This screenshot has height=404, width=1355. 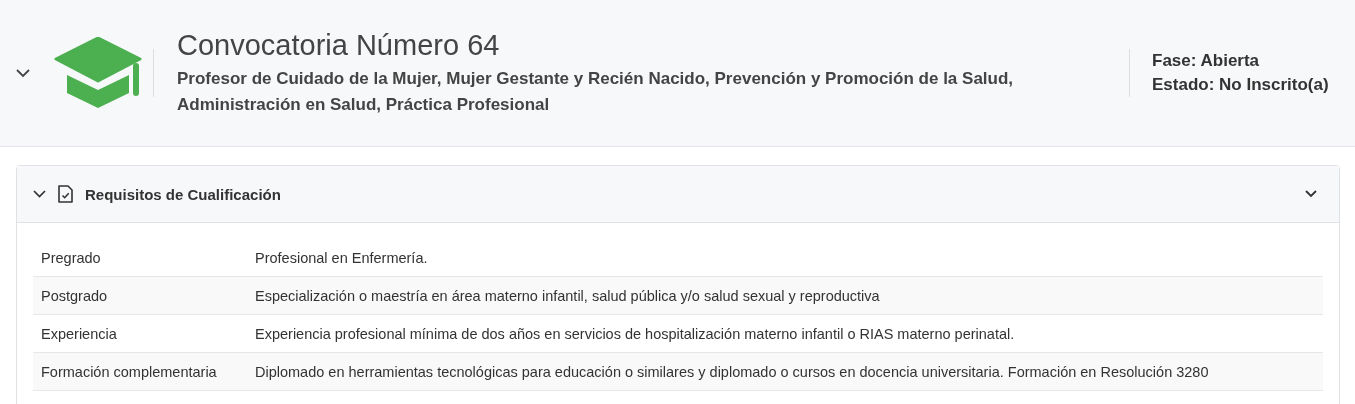 I want to click on table-cell: Profesional en Enfermería., so click(x=785, y=258).